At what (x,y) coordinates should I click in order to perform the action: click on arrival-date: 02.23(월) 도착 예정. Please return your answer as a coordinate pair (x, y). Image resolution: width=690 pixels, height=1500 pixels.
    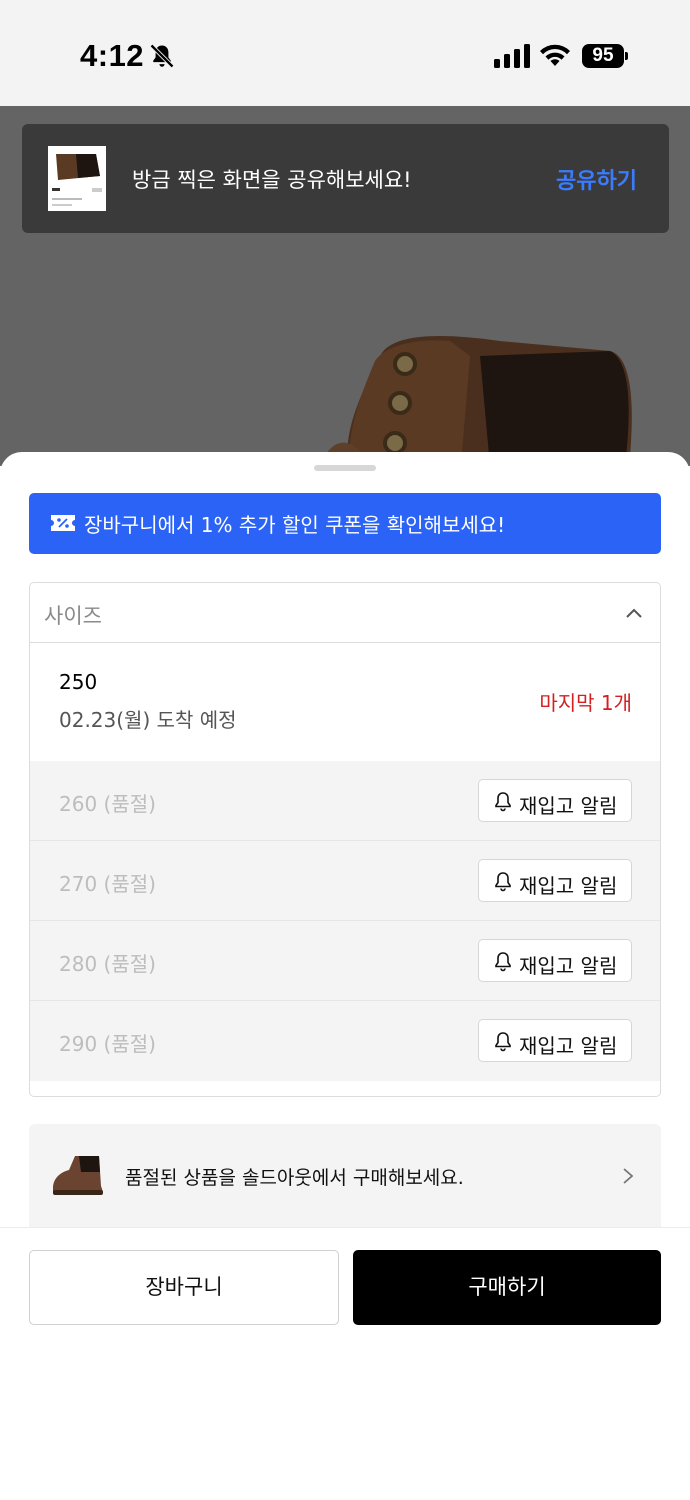
    Looking at the image, I should click on (148, 720).